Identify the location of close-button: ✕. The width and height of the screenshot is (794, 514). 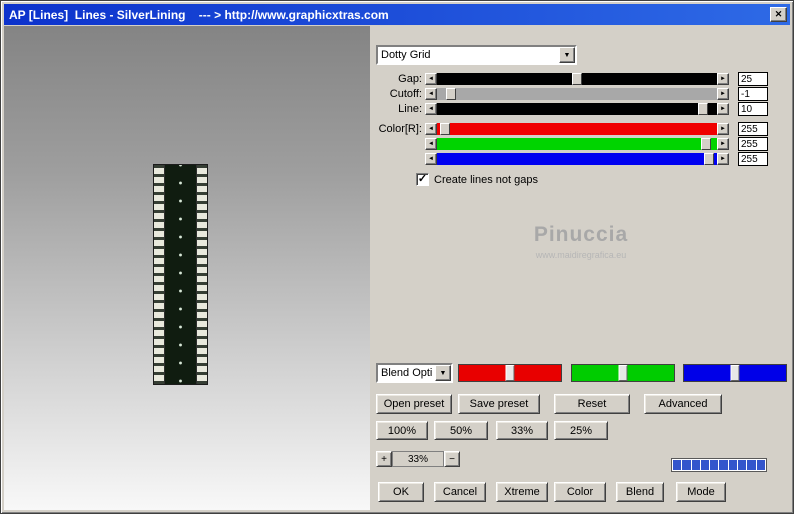
(778, 14).